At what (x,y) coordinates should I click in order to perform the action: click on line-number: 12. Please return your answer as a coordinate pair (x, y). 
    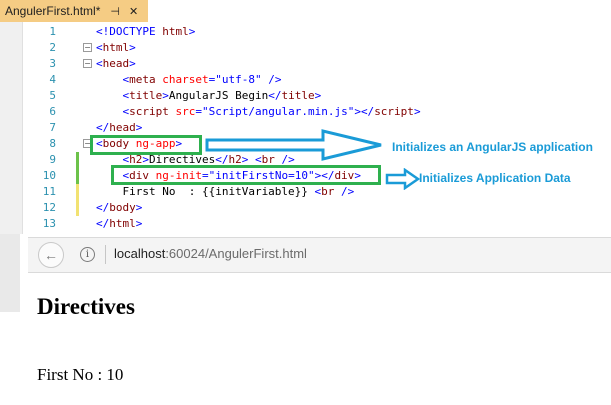
    Looking at the image, I should click on (49, 207).